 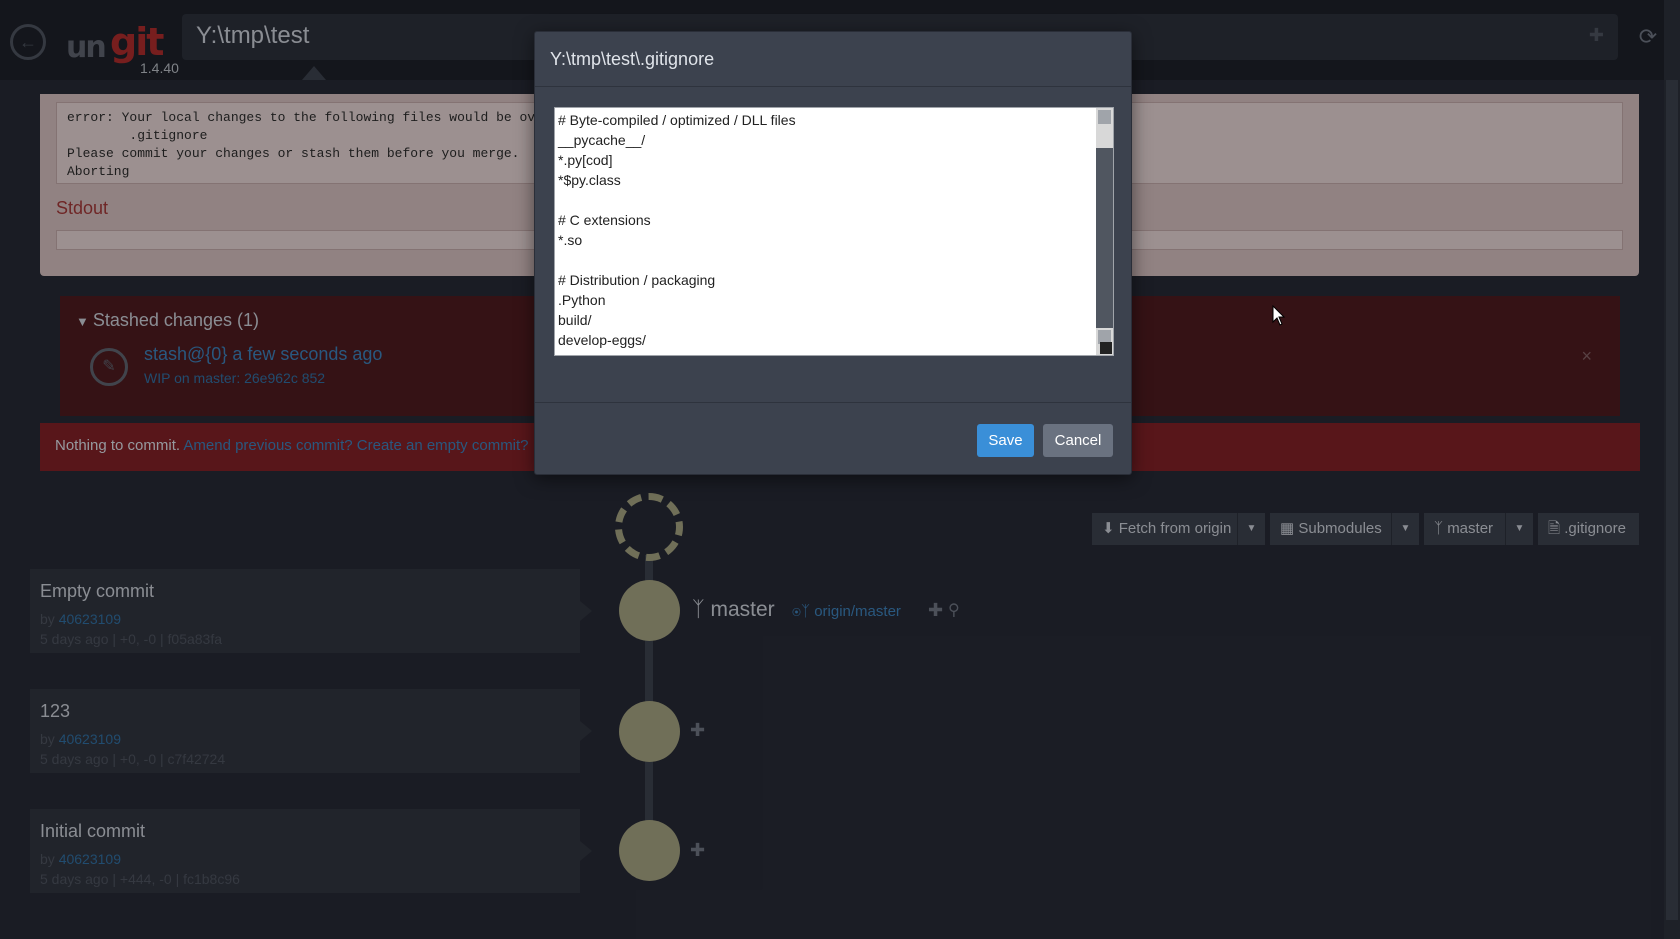 I want to click on modal-header: Y:\tmp\test\.gitignore, so click(x=833, y=59).